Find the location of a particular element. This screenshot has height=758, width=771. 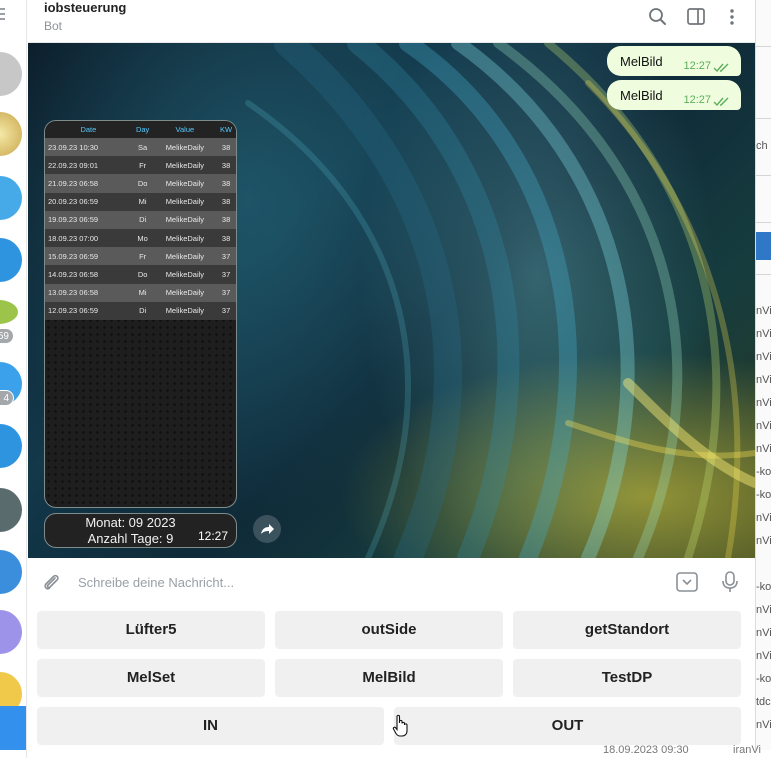

more-vertical-icon is located at coordinates (732, 17).